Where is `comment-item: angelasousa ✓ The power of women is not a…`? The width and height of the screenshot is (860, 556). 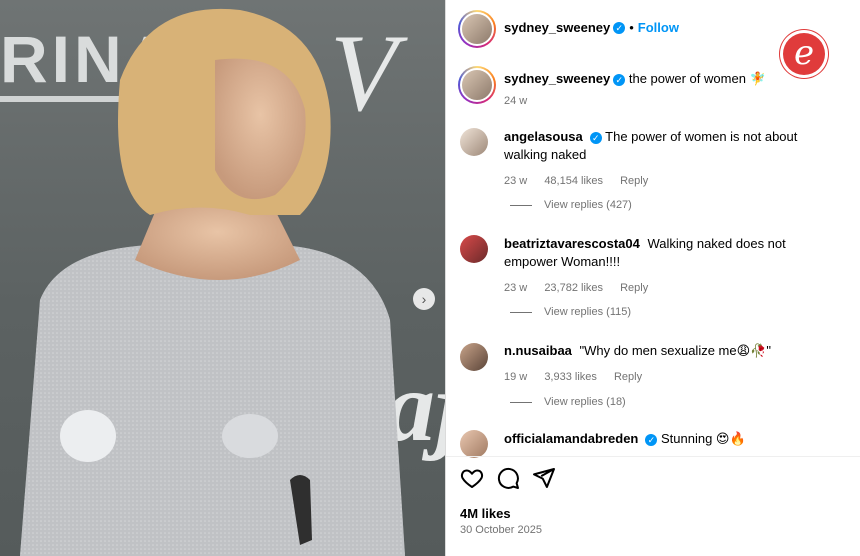
comment-item: angelasousa ✓ The power of women is not a… is located at coordinates (669, 159).